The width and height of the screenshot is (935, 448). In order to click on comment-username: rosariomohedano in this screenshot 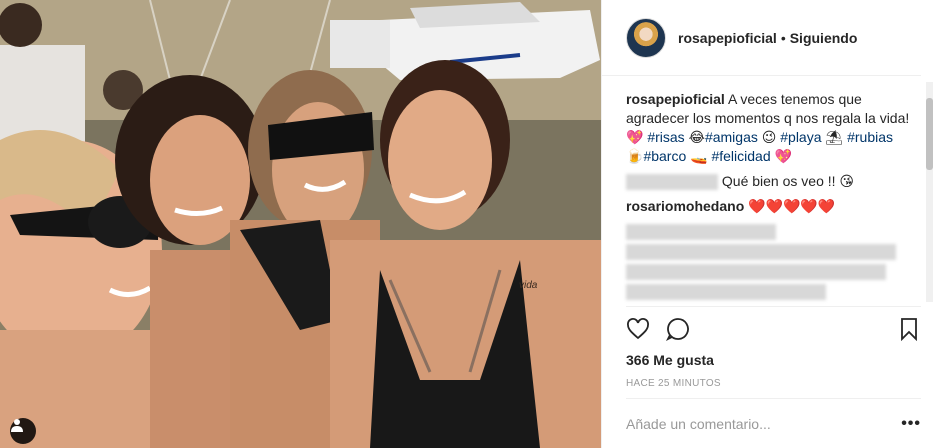, I will do `click(685, 206)`.